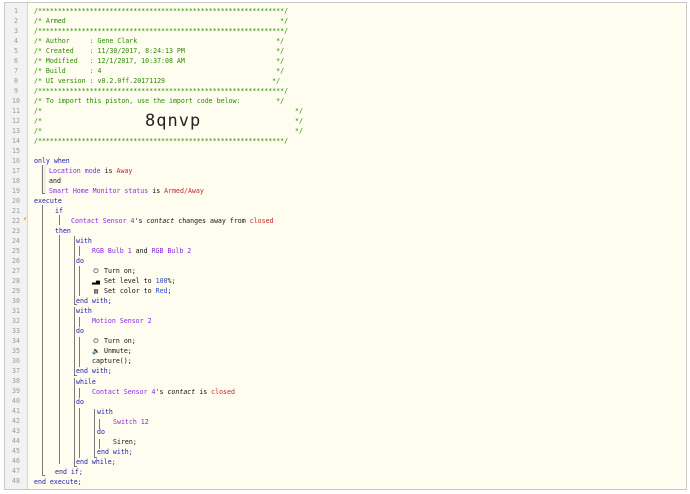  I want to click on if-condition-bar, so click(59, 220).